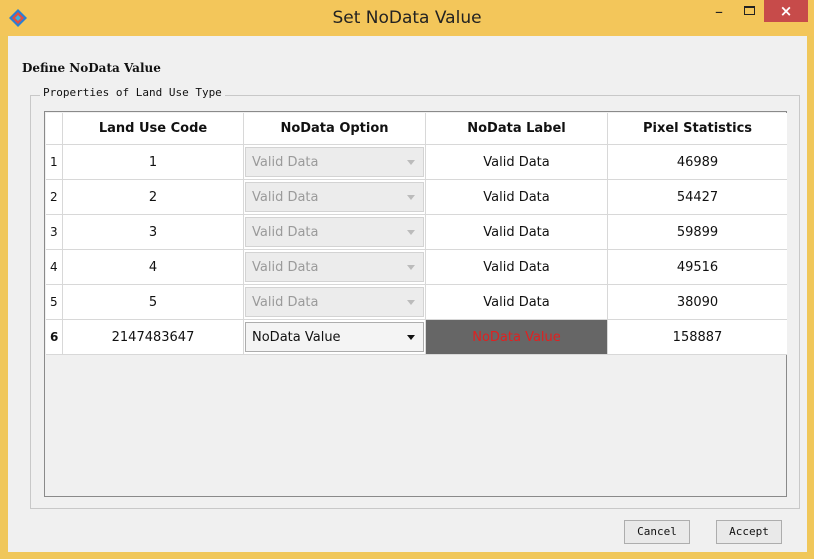  Describe the element at coordinates (517, 337) in the screenshot. I see `nodata-label-cell: NoData Value` at that location.